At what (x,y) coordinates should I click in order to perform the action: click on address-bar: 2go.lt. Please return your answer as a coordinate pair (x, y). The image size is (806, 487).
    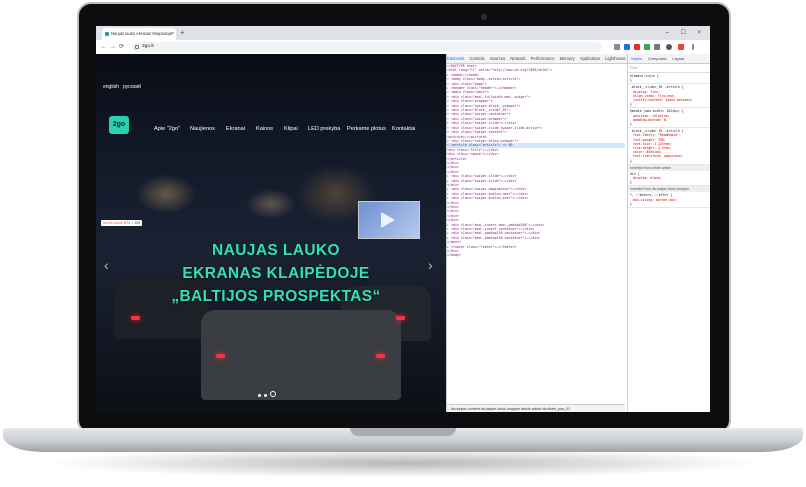
    Looking at the image, I should click on (367, 47).